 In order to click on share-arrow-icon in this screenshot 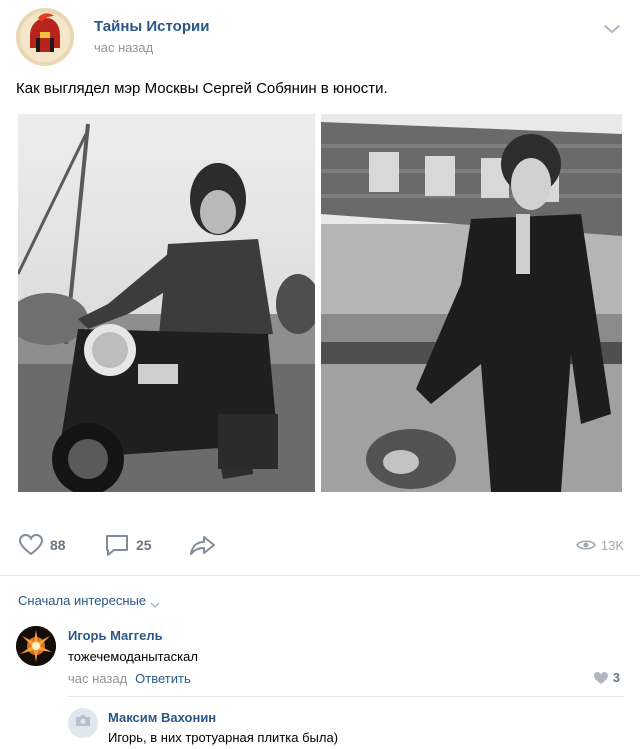, I will do `click(203, 545)`.